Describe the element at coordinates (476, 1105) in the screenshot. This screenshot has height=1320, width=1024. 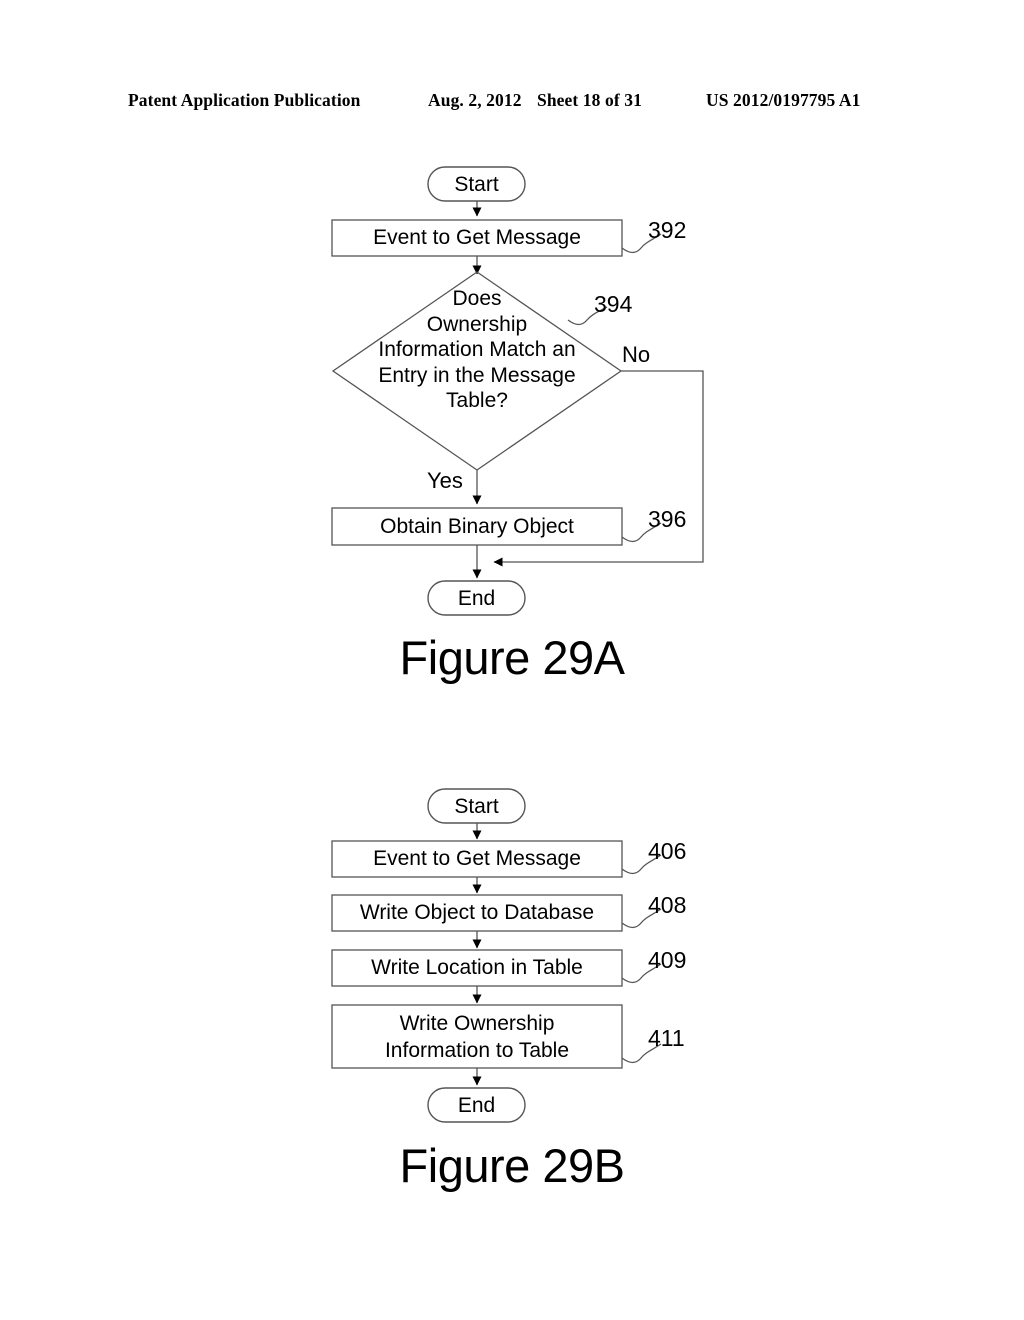
I see `end-terminator-29b` at that location.